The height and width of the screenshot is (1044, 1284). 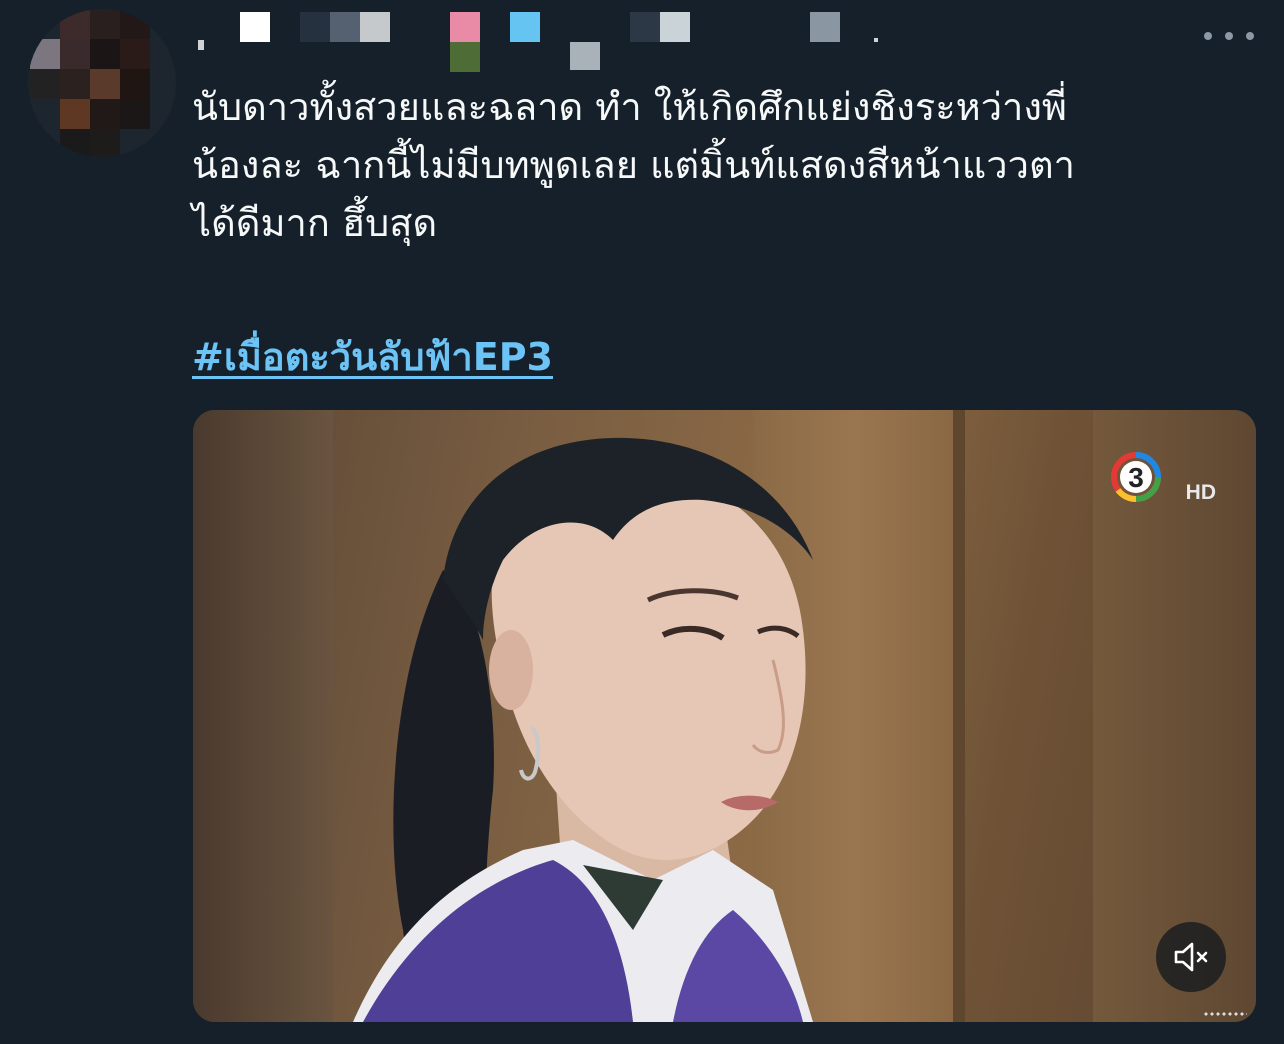 What do you see at coordinates (1208, 36) in the screenshot?
I see `more-horizontal-icon` at bounding box center [1208, 36].